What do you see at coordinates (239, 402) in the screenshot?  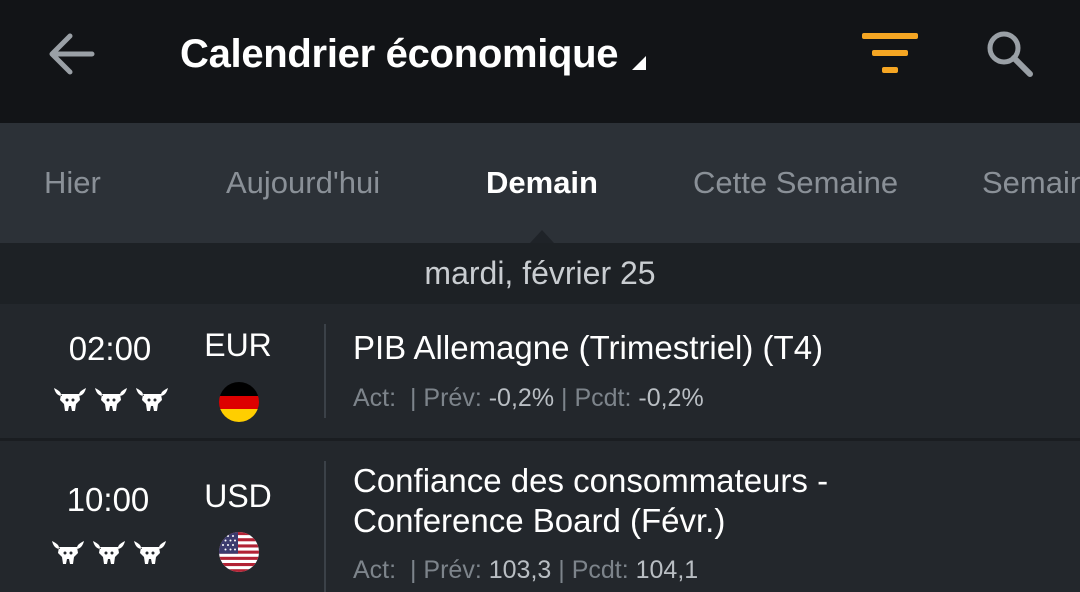 I see `germany-flag-icon` at bounding box center [239, 402].